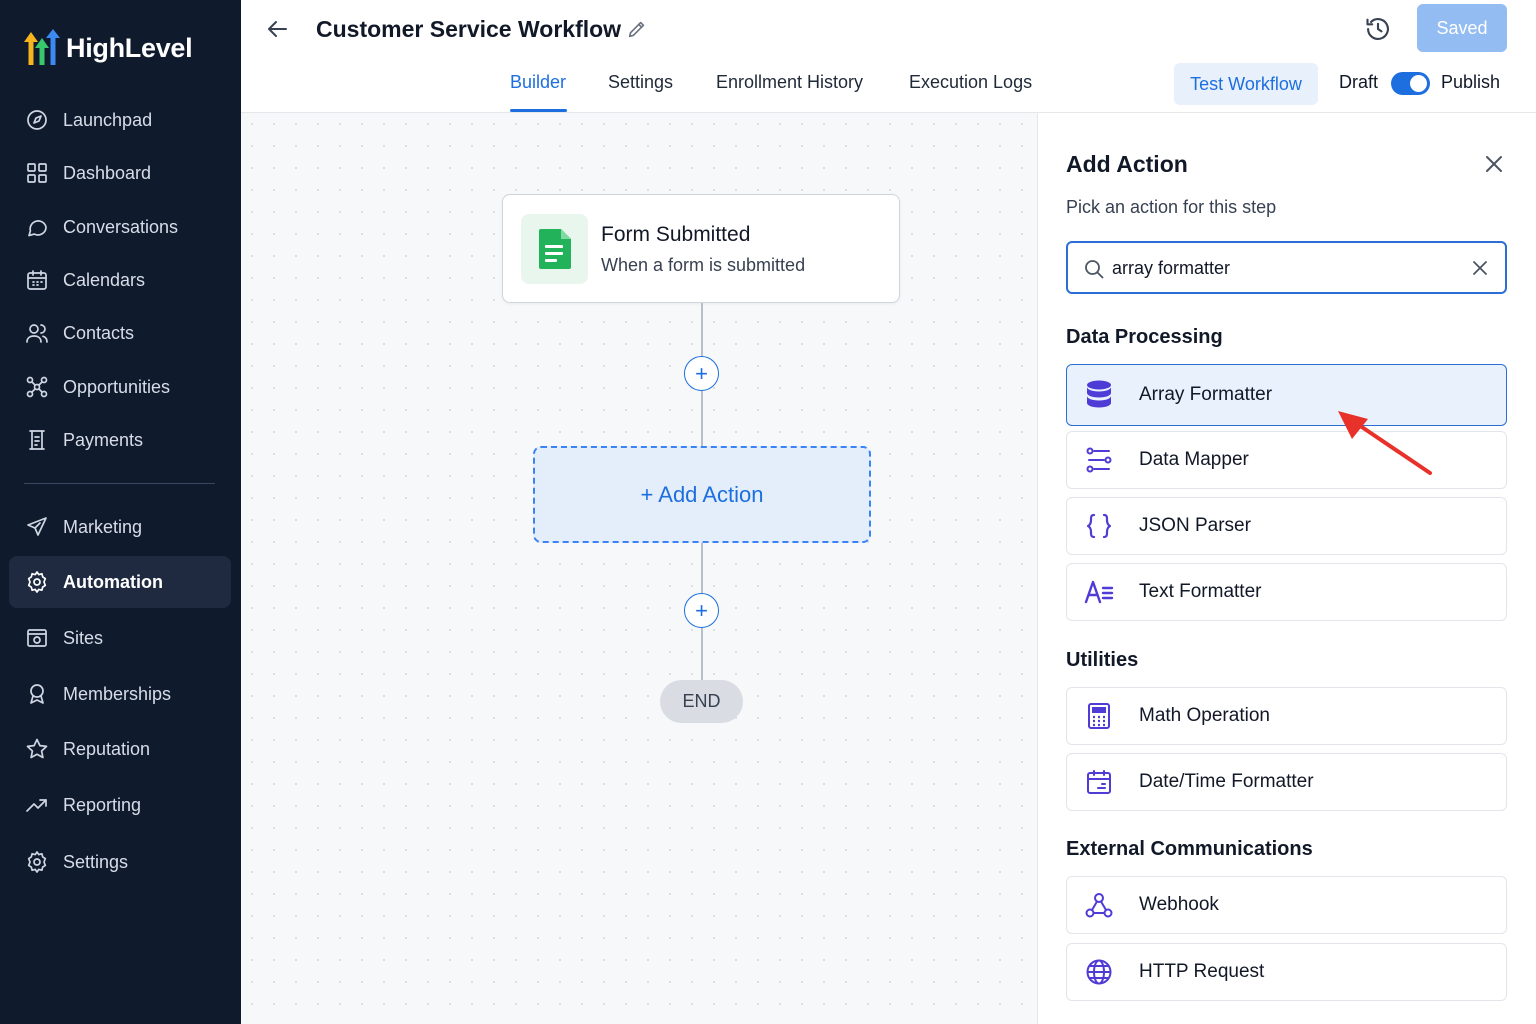 This screenshot has height=1024, width=1536. What do you see at coordinates (1179, 904) in the screenshot?
I see `action-label: Webhook` at bounding box center [1179, 904].